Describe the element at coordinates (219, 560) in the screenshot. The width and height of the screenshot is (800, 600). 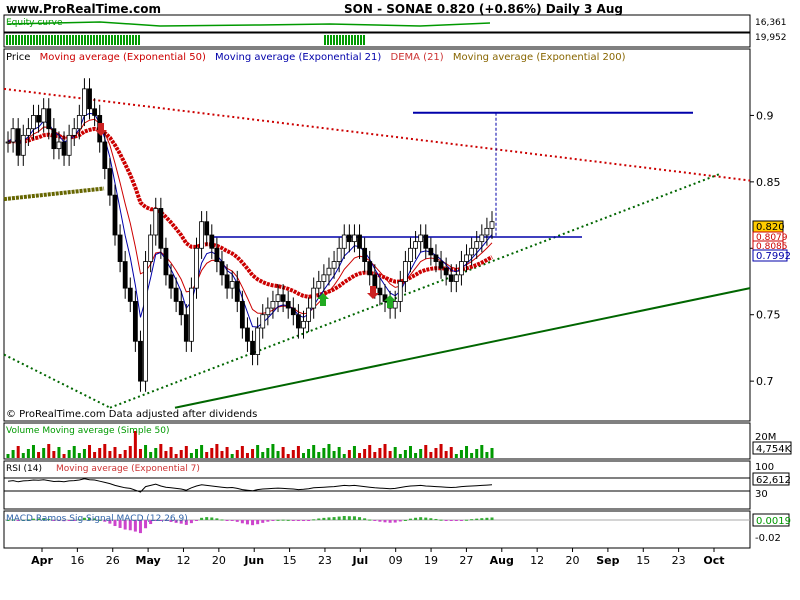
I see `x-tick-label: 20` at that location.